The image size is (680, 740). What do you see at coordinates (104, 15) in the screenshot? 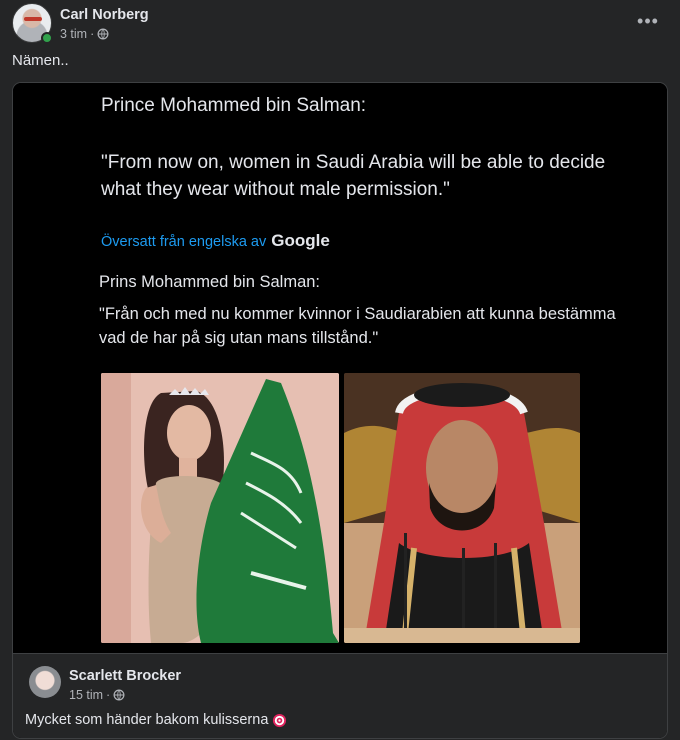
I see `author-name: Carl Norberg` at bounding box center [104, 15].